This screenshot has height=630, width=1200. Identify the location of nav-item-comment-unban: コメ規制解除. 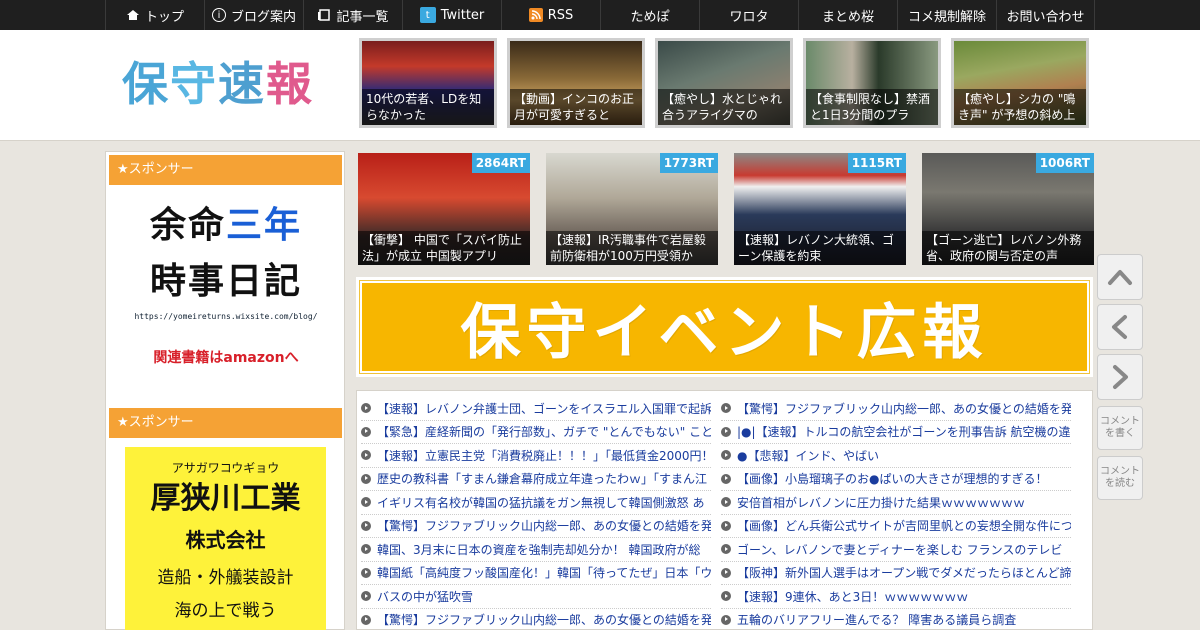
(946, 15).